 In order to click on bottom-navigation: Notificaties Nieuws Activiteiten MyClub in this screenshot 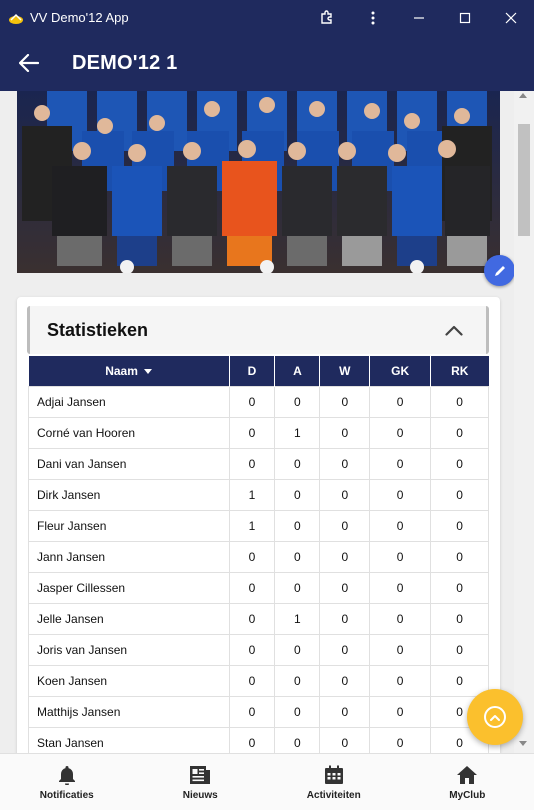, I will do `click(267, 781)`.